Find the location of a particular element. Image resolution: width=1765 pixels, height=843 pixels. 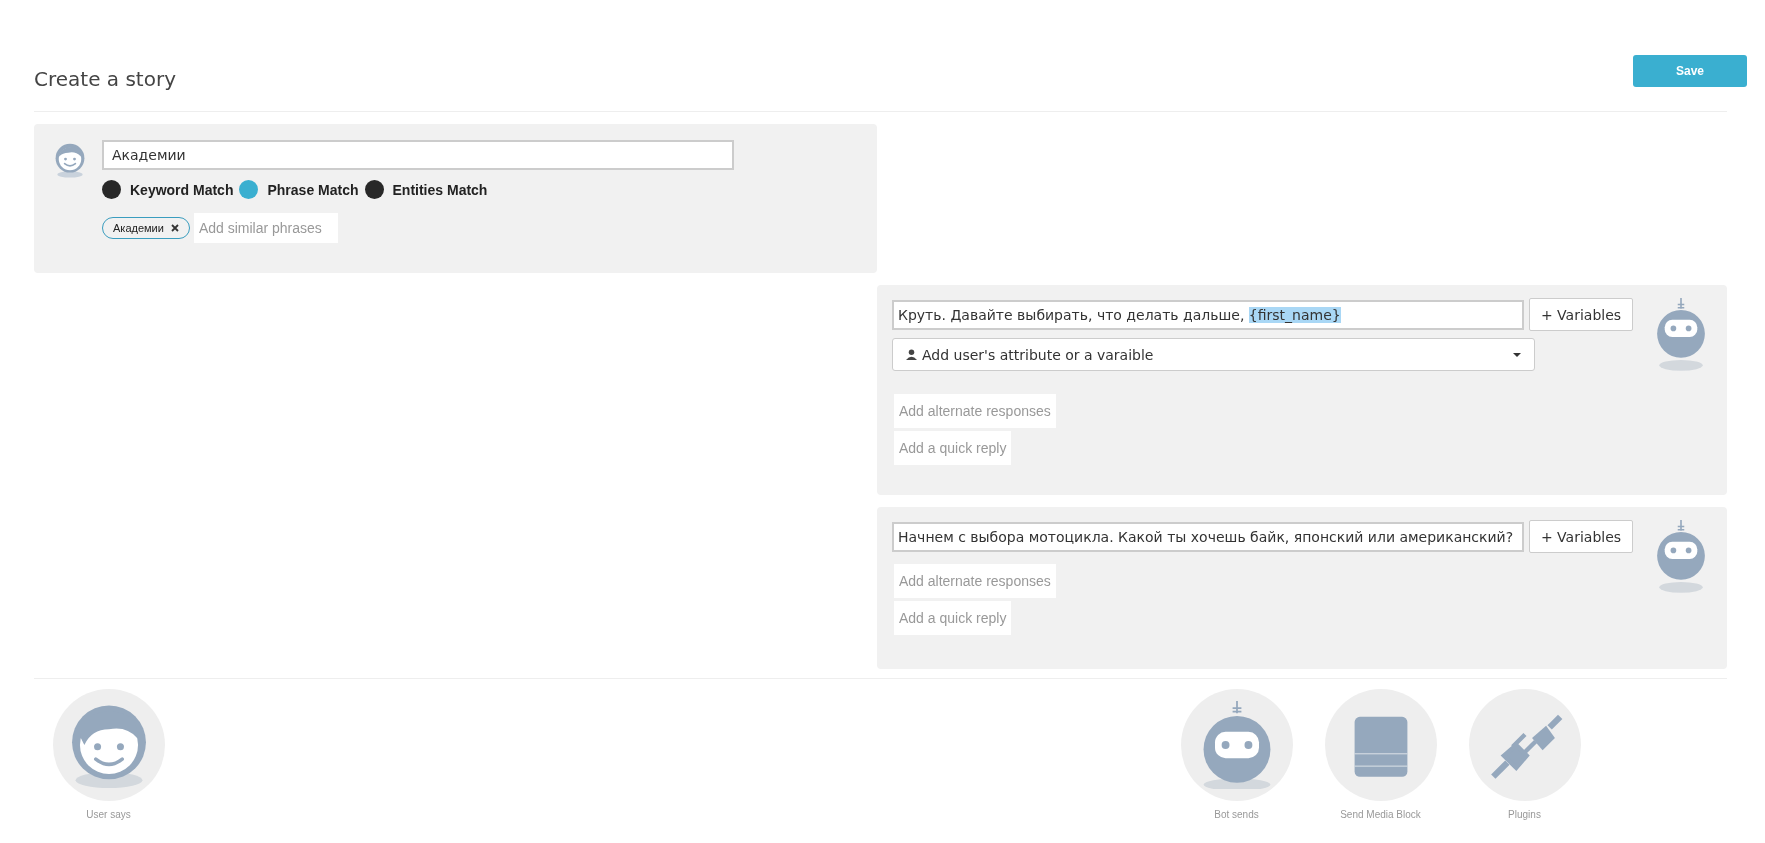

block-label: Bot sends is located at coordinates (1236, 814).